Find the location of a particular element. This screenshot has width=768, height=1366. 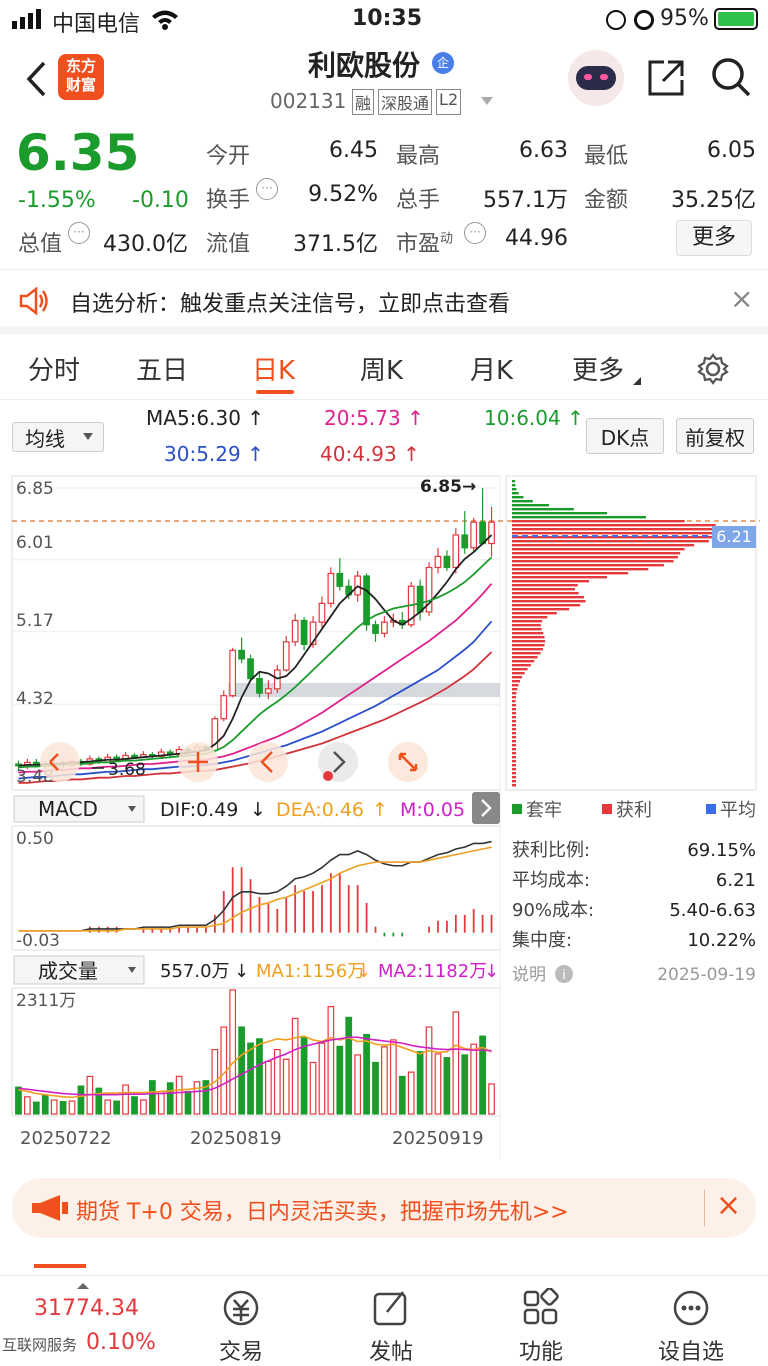

adjust-button: 前复权 is located at coordinates (715, 436).